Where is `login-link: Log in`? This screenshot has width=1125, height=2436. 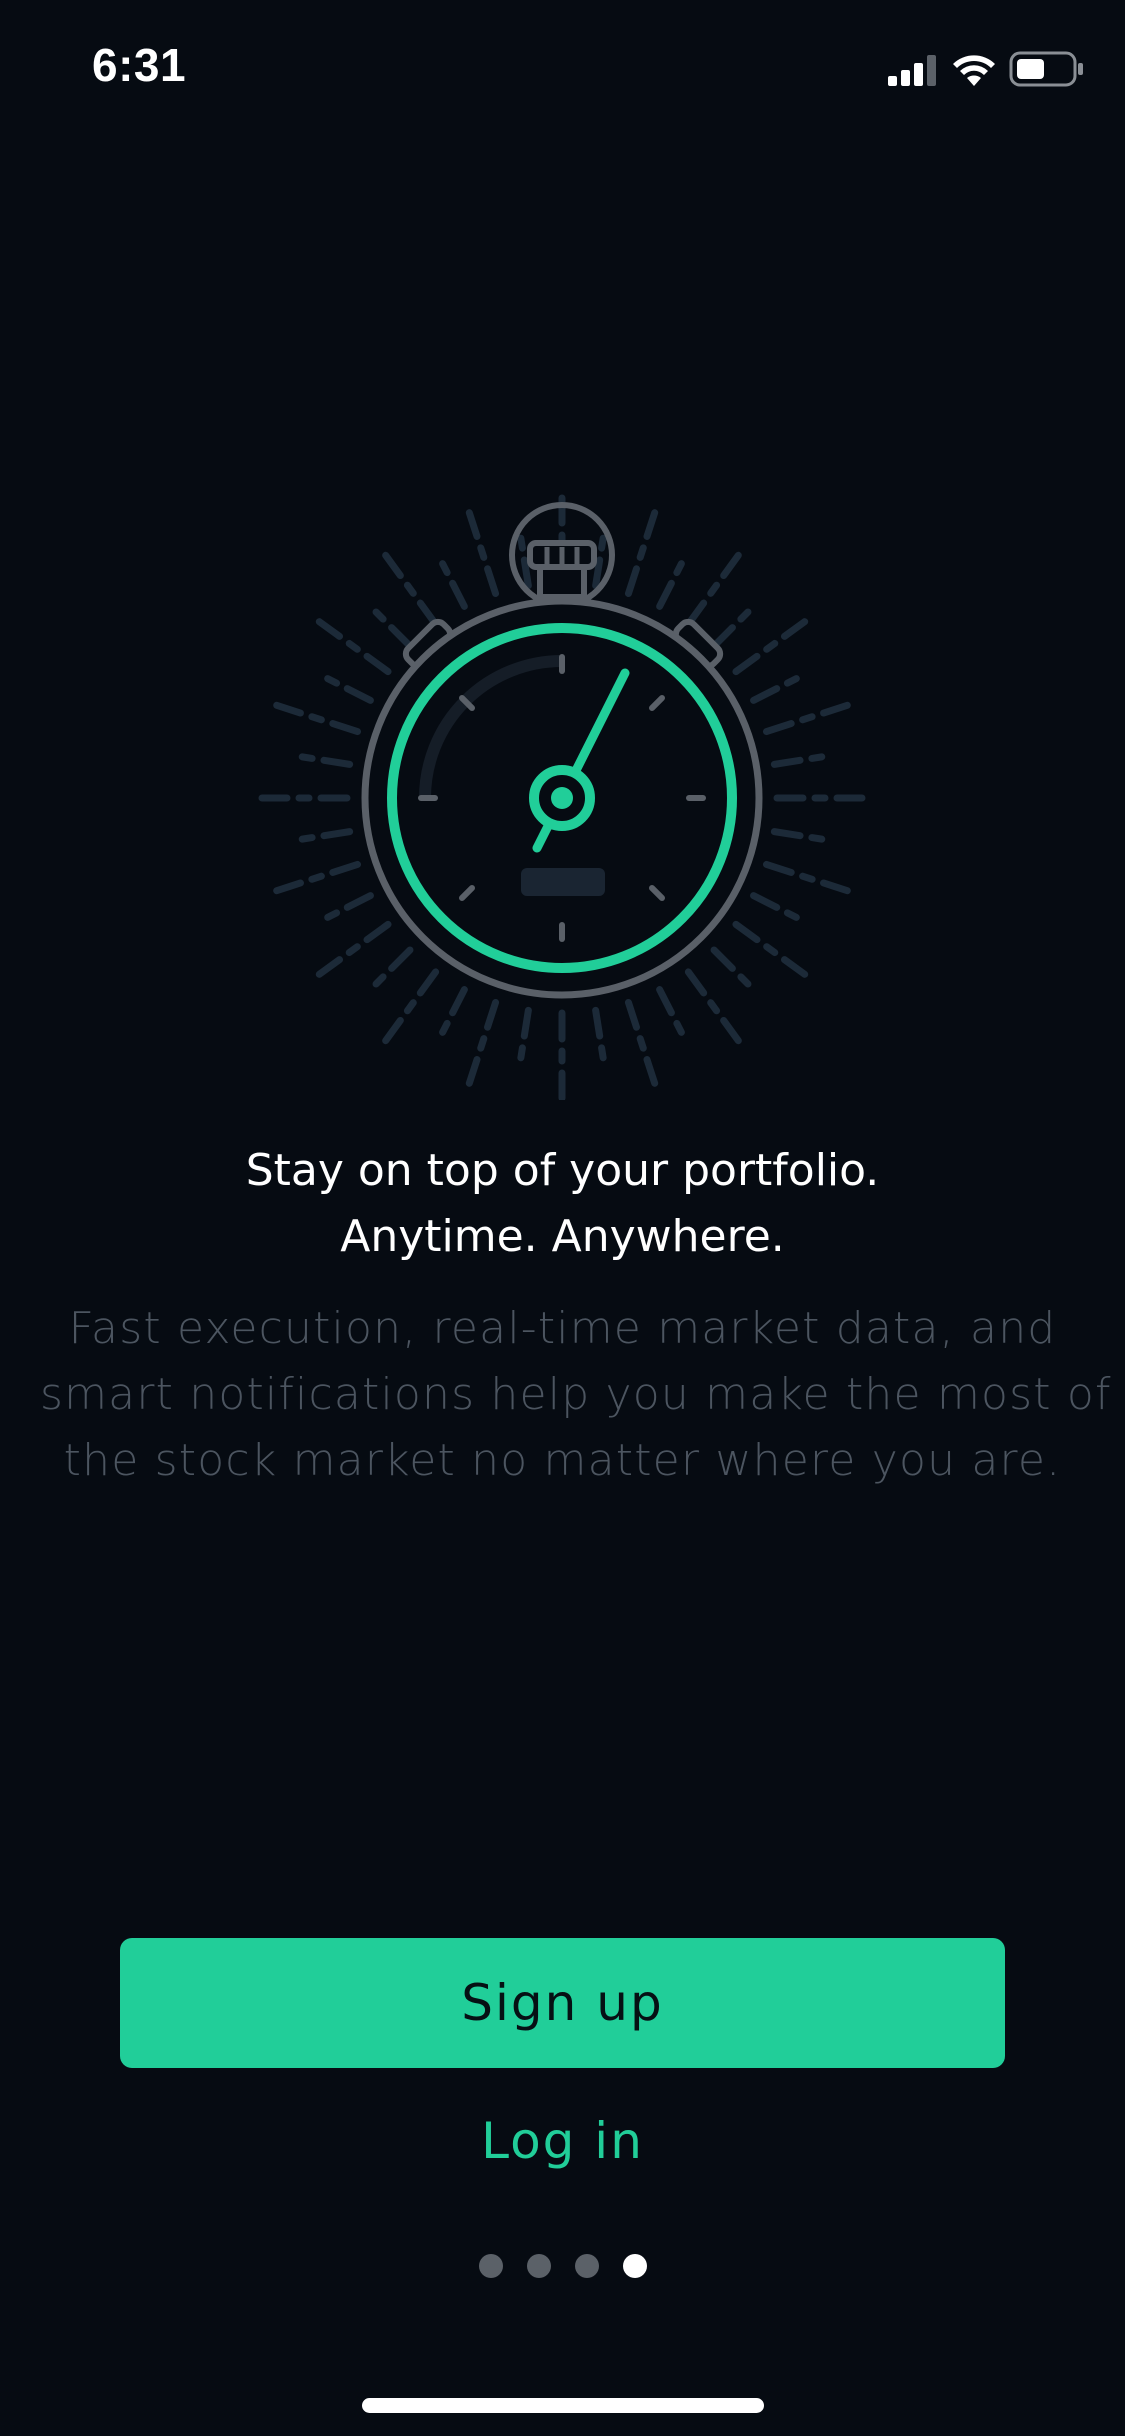
login-link: Log in is located at coordinates (562, 2141).